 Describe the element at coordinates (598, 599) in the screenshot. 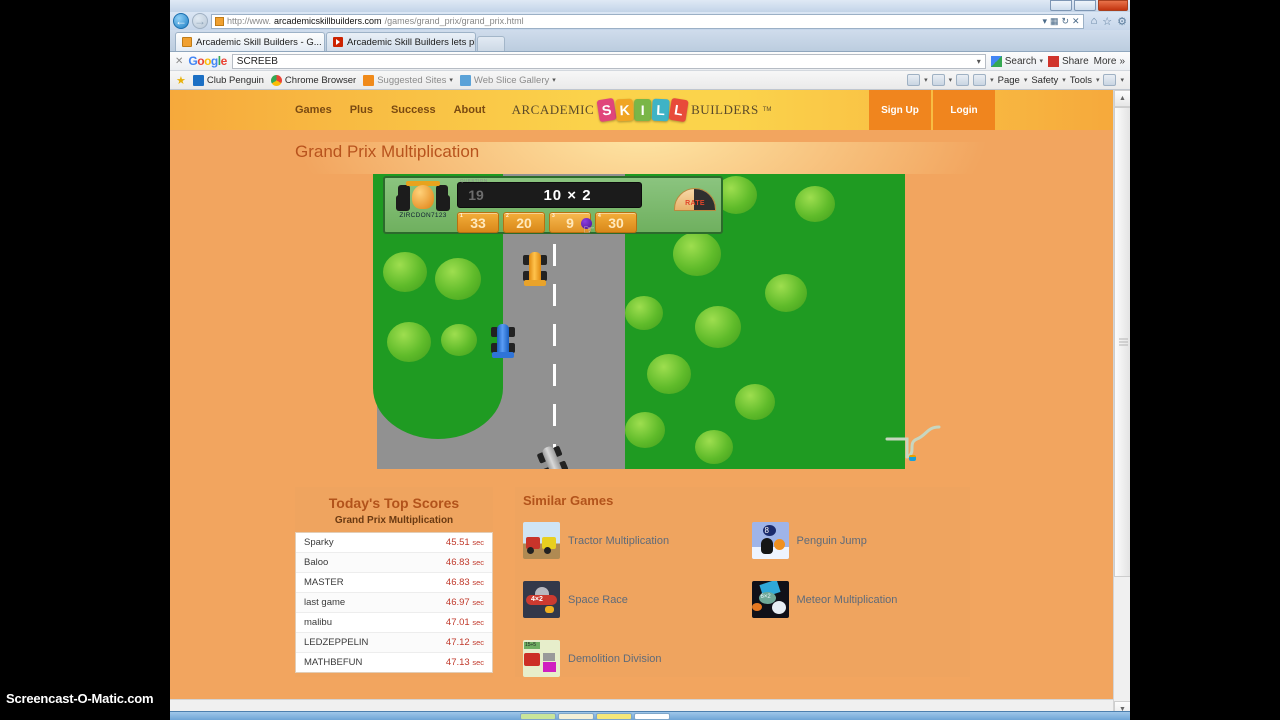

I see `similar-game-label: Space Race` at that location.